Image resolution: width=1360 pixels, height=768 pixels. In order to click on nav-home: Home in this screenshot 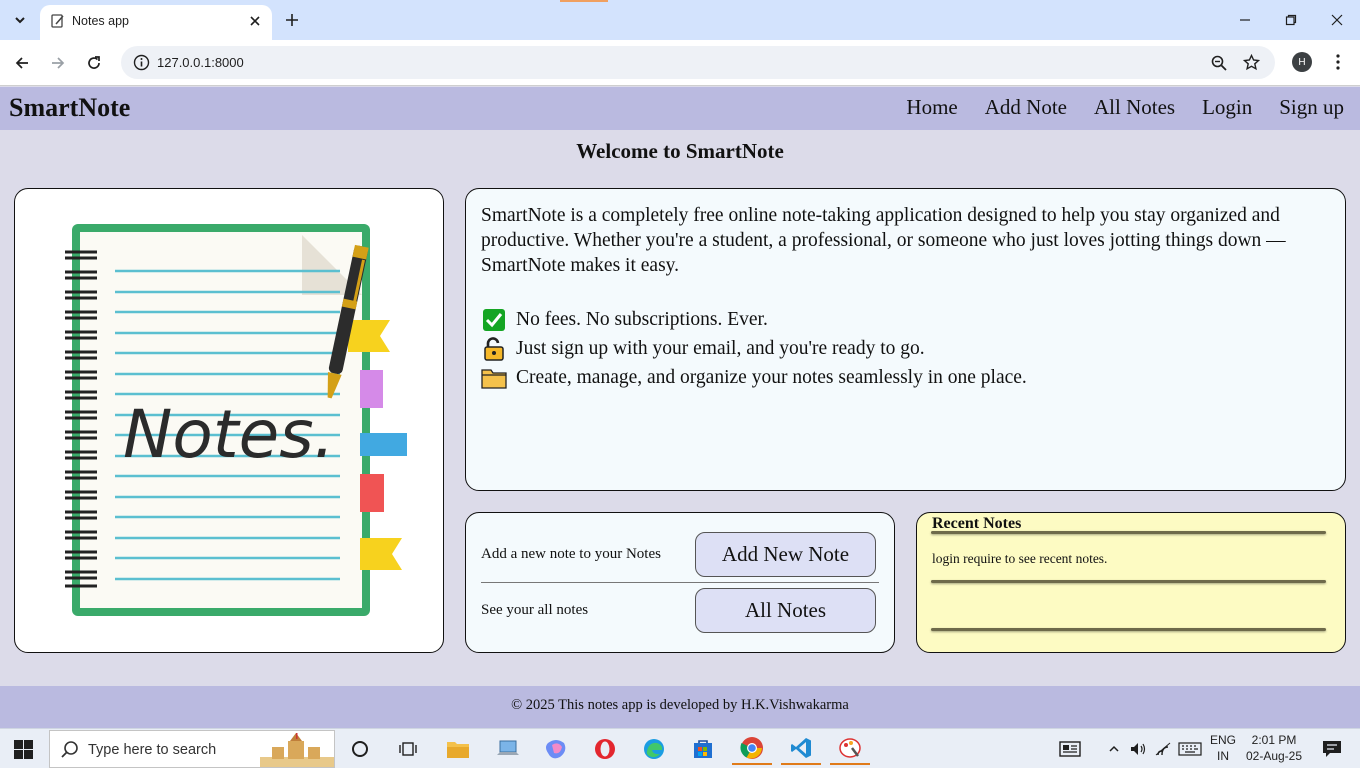, I will do `click(931, 107)`.